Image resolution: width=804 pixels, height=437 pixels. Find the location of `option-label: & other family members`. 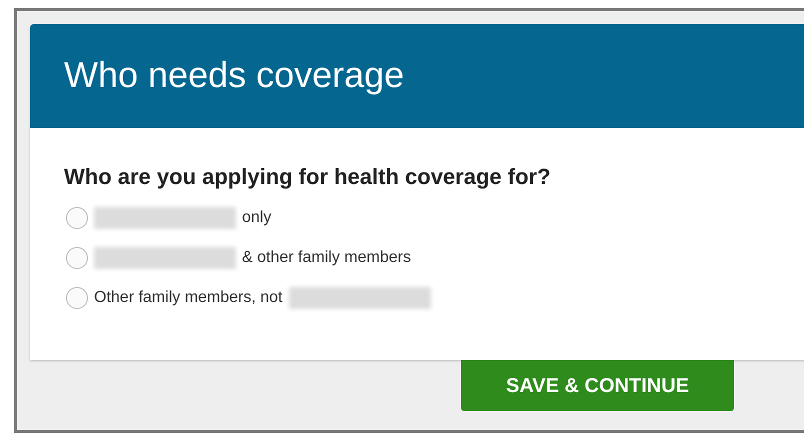

option-label: & other family members is located at coordinates (326, 258).